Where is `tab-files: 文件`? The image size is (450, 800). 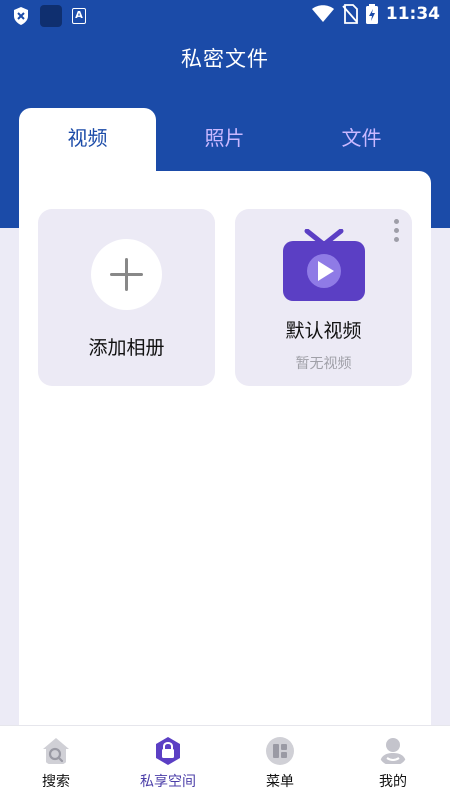 tab-files: 文件 is located at coordinates (361, 140).